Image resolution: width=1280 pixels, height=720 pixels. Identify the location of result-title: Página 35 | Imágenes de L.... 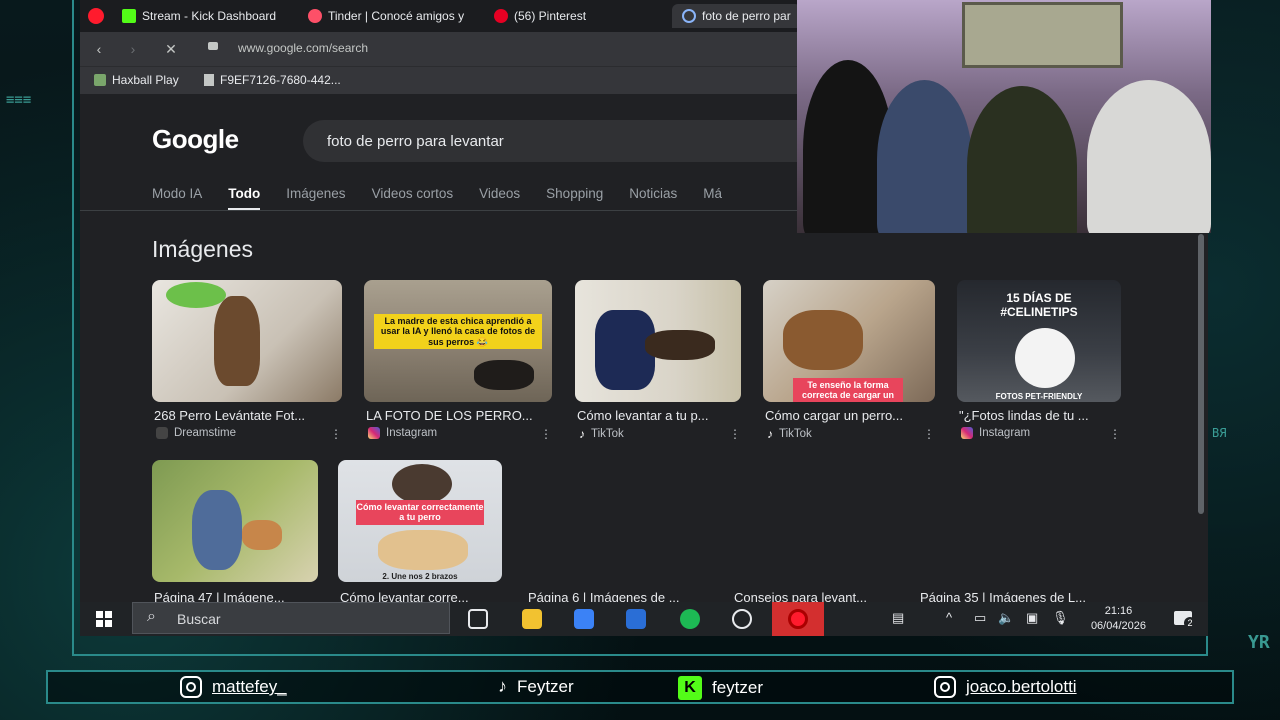
(1003, 596).